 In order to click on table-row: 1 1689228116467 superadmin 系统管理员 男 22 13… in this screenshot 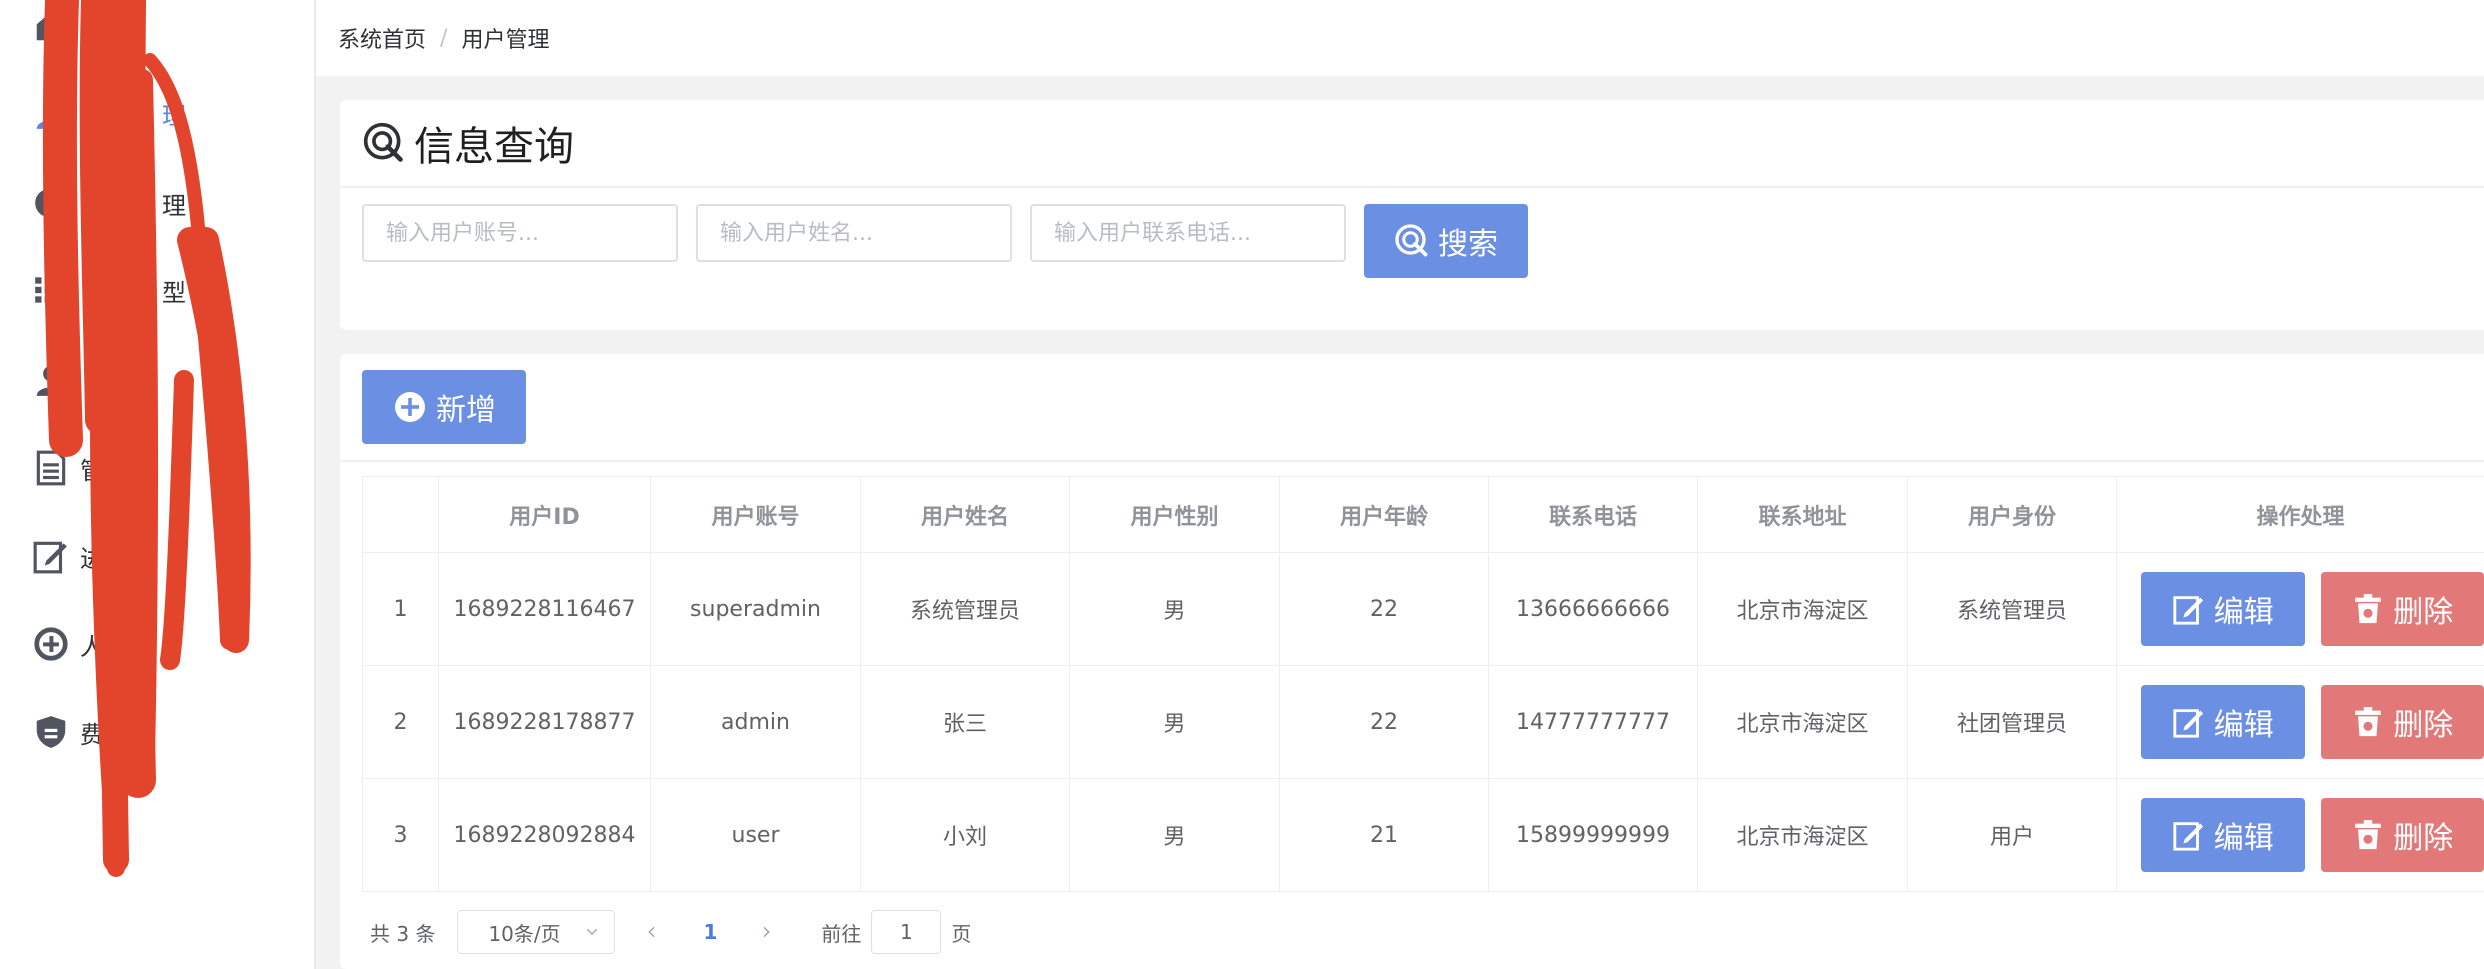, I will do `click(1423, 609)`.